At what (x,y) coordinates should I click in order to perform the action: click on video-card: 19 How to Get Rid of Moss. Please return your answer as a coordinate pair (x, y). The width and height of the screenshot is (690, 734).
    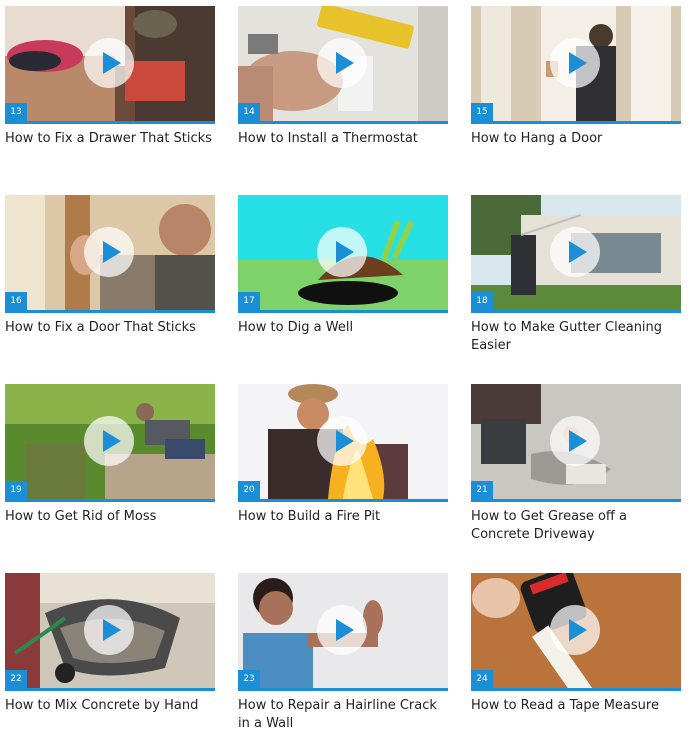
    Looking at the image, I should click on (111, 455).